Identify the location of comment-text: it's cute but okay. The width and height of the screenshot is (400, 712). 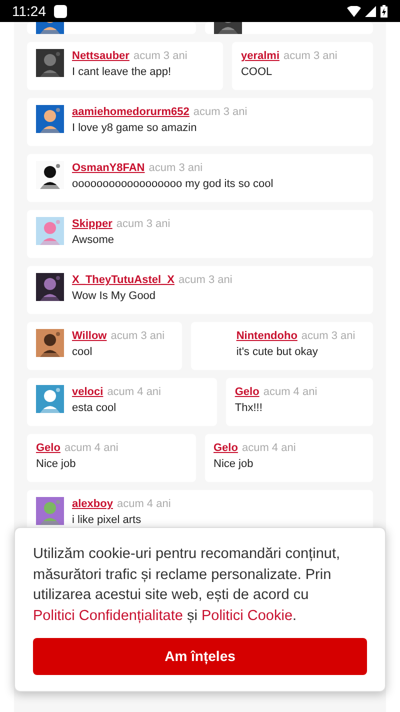
(277, 352).